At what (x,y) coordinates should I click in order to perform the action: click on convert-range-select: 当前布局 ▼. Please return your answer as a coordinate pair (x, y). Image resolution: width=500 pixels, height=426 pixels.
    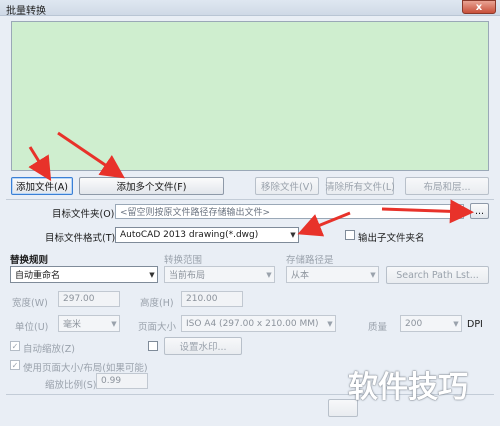
    Looking at the image, I should click on (219, 274).